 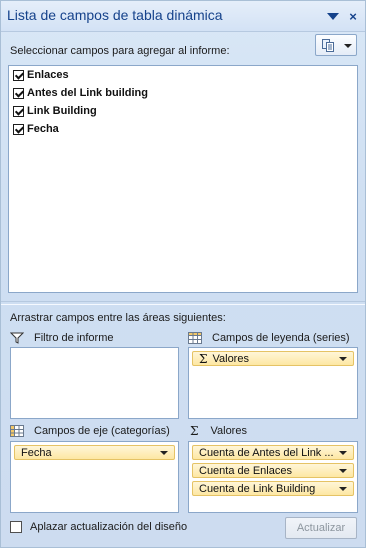 I want to click on legend-fields-header: Campos de leyenda (series), so click(x=269, y=338).